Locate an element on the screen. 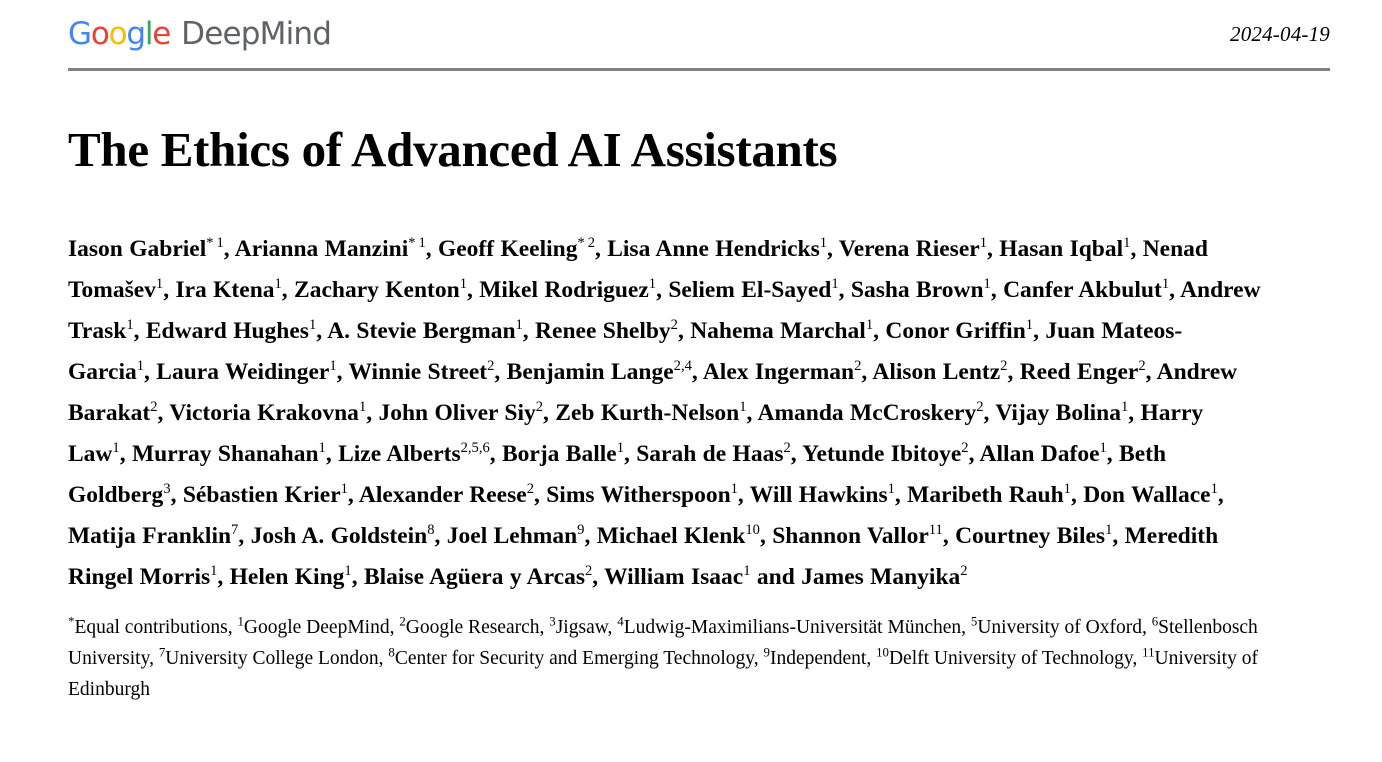  author-affiliation-marker: 8 is located at coordinates (431, 530).